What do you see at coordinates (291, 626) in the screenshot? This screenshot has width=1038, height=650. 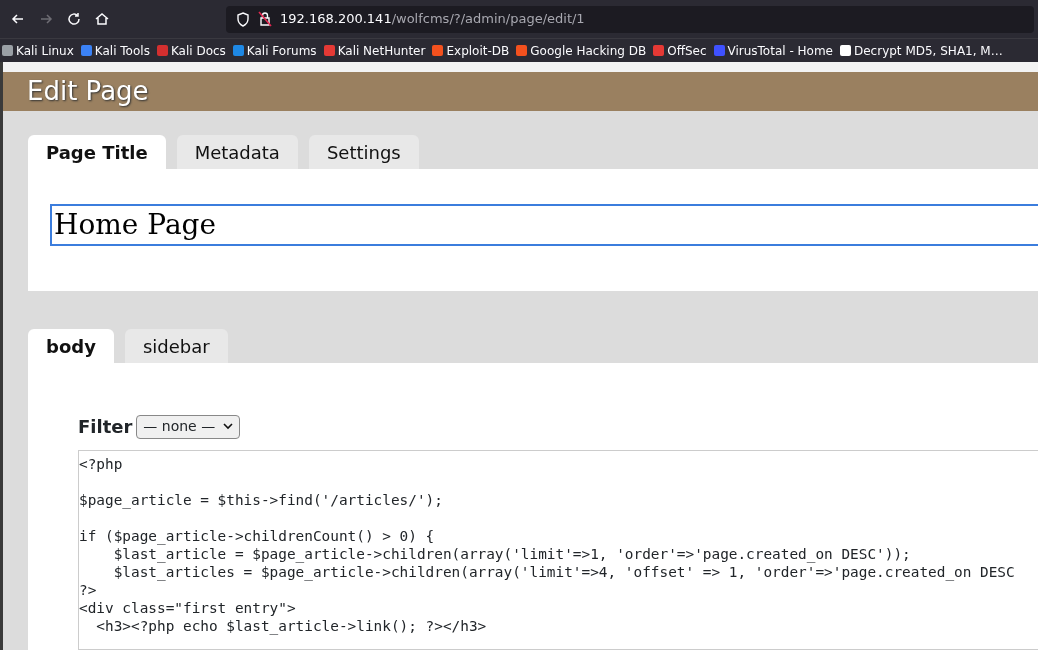 I see `code-line: <h3><?php echo $last_article->link(); ?></h3>` at bounding box center [291, 626].